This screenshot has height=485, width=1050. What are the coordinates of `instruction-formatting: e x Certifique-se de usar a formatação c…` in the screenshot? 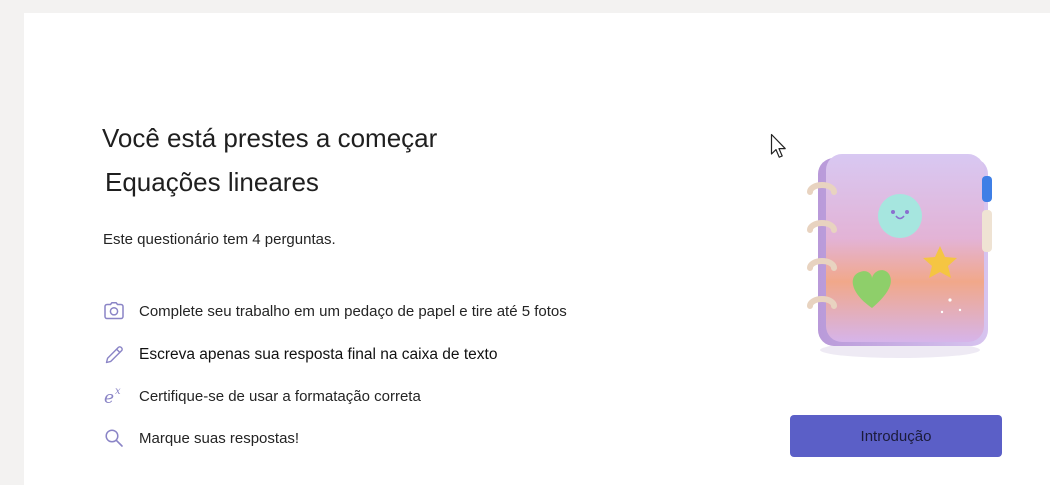 It's located at (261, 396).